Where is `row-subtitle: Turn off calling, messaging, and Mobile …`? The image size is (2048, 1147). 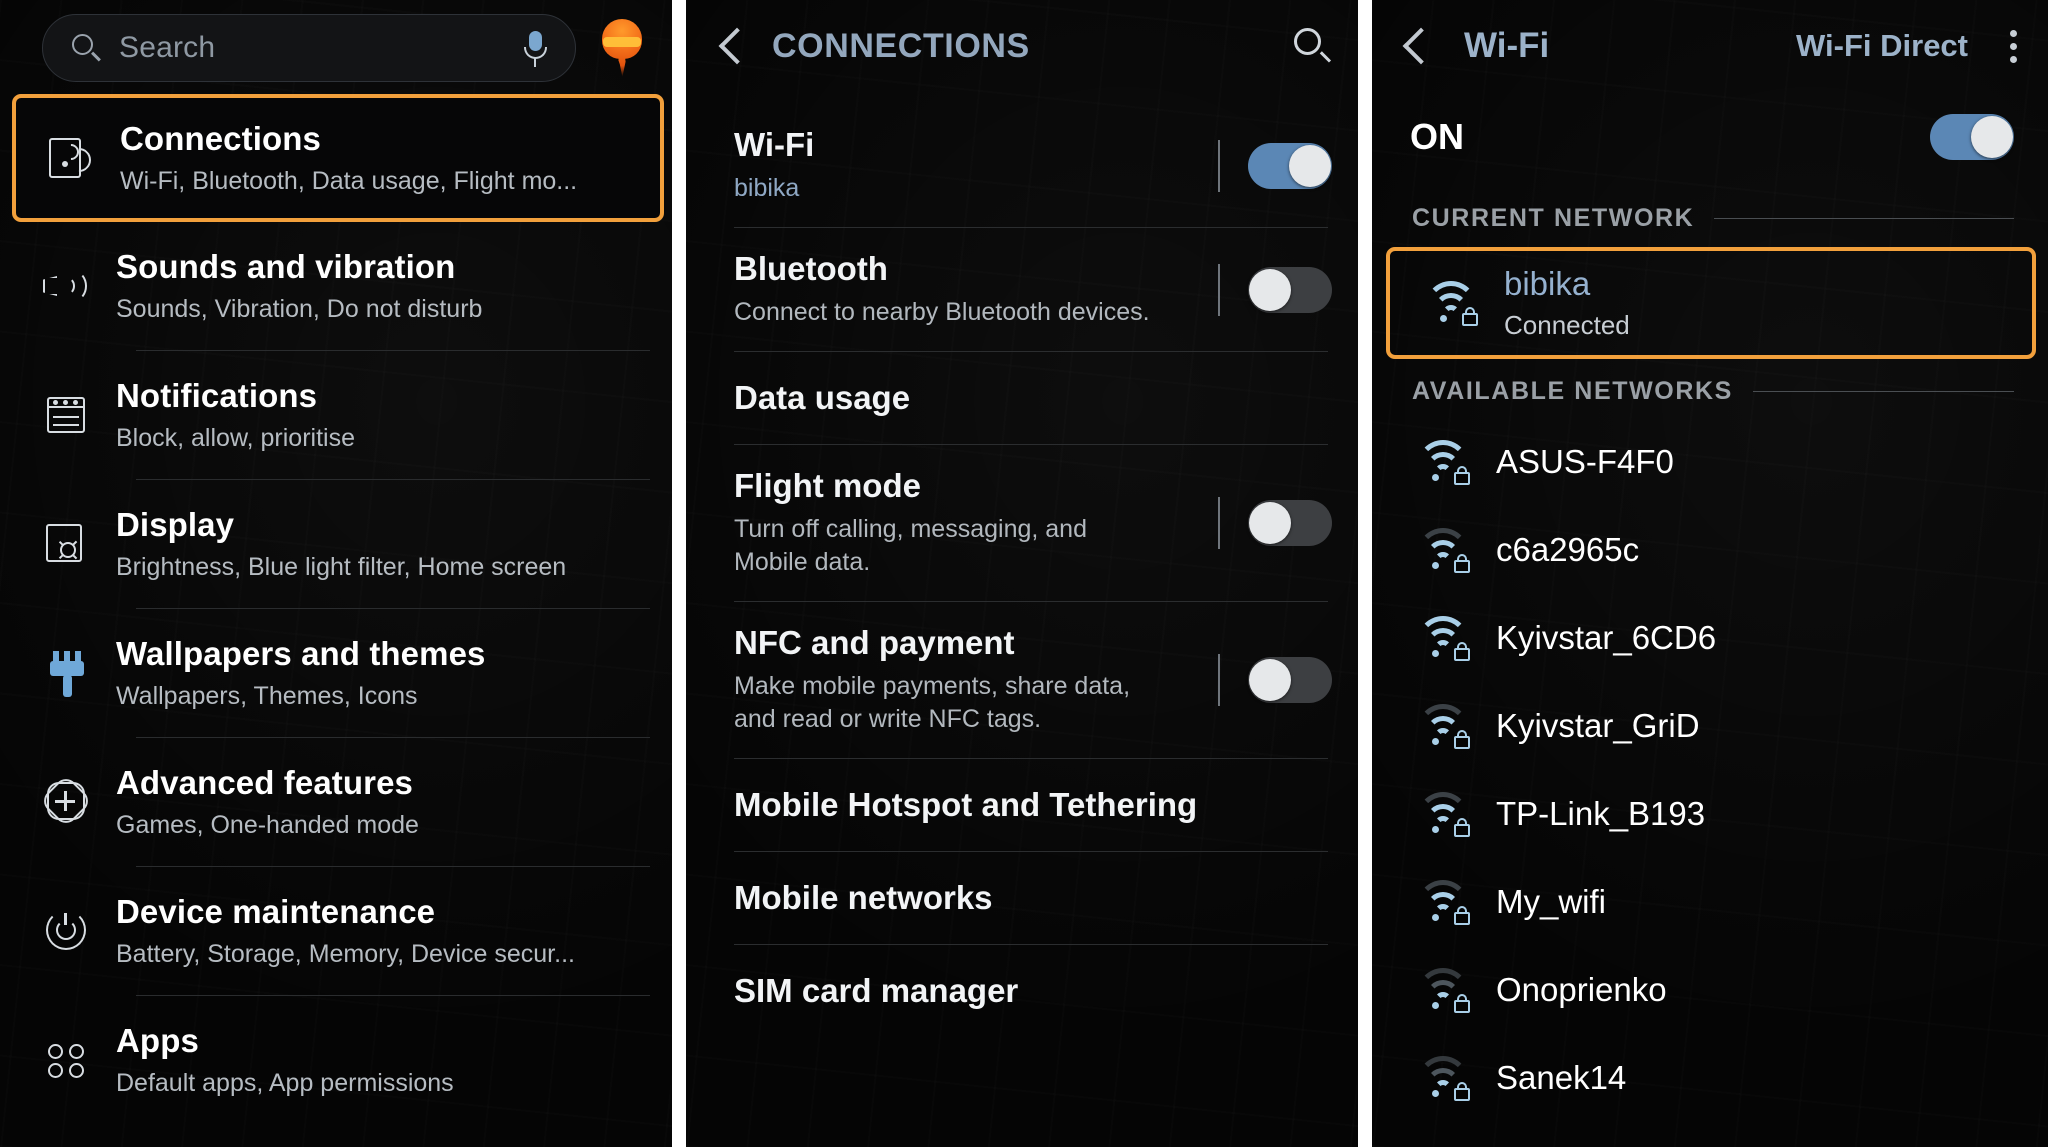
row-subtitle: Turn off calling, messaging, and Mobile … is located at coordinates (910, 545).